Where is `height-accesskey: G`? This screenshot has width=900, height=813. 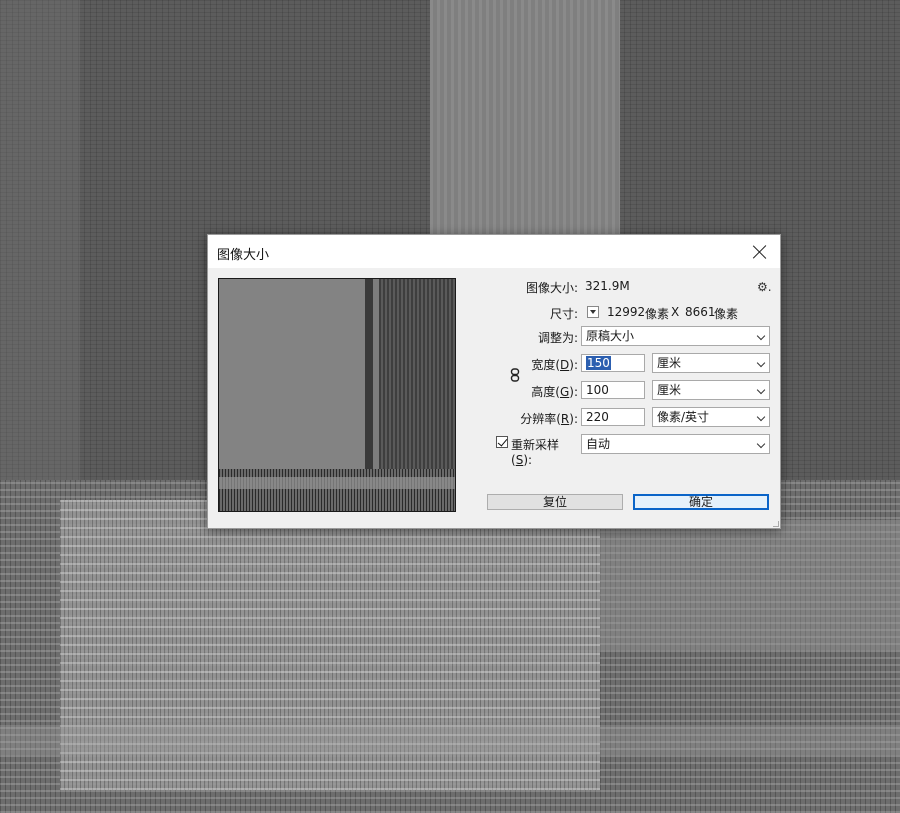 height-accesskey: G is located at coordinates (564, 392).